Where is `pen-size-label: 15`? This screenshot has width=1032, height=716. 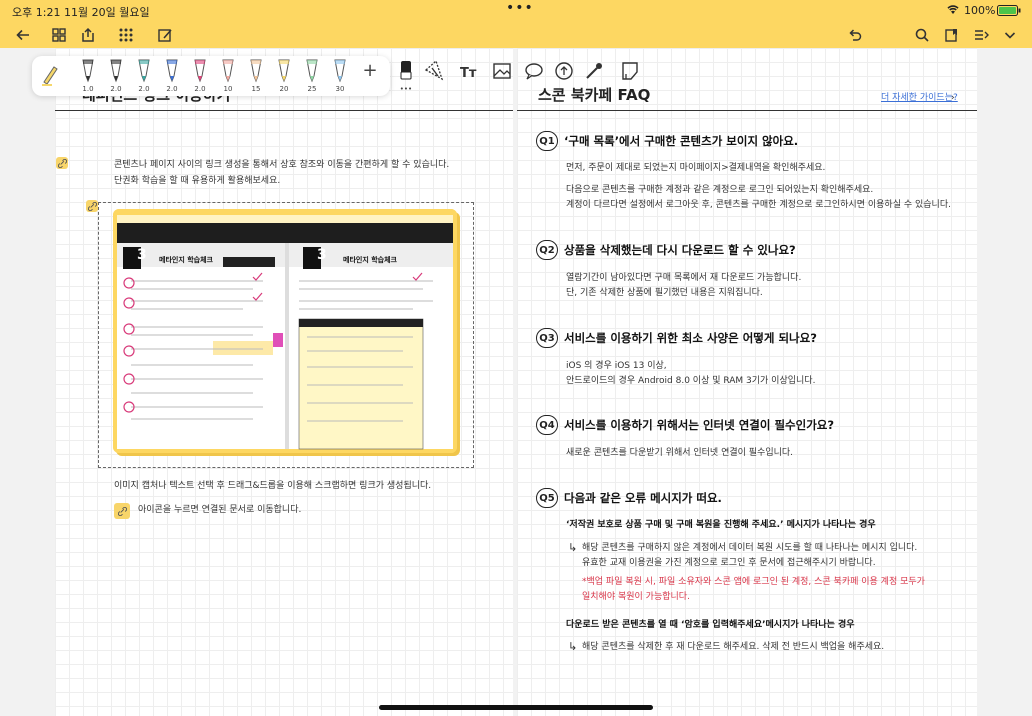
pen-size-label: 15 is located at coordinates (256, 89).